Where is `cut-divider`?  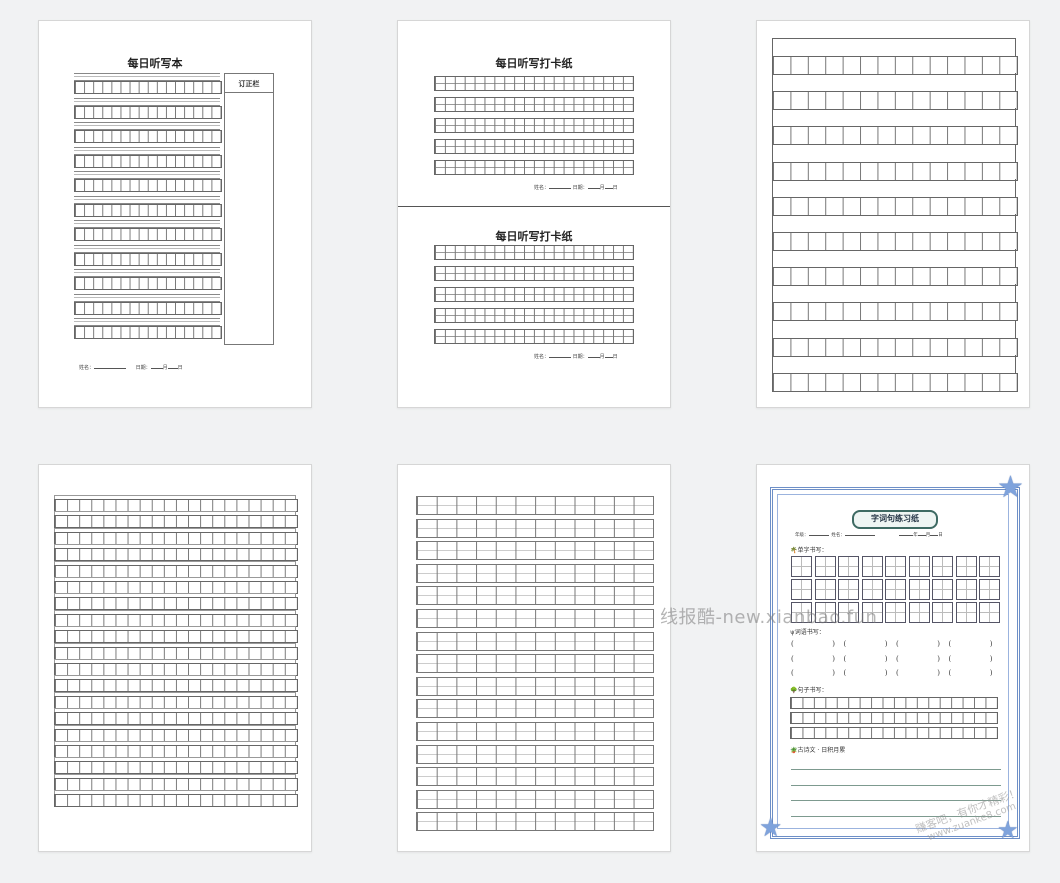
cut-divider is located at coordinates (534, 206).